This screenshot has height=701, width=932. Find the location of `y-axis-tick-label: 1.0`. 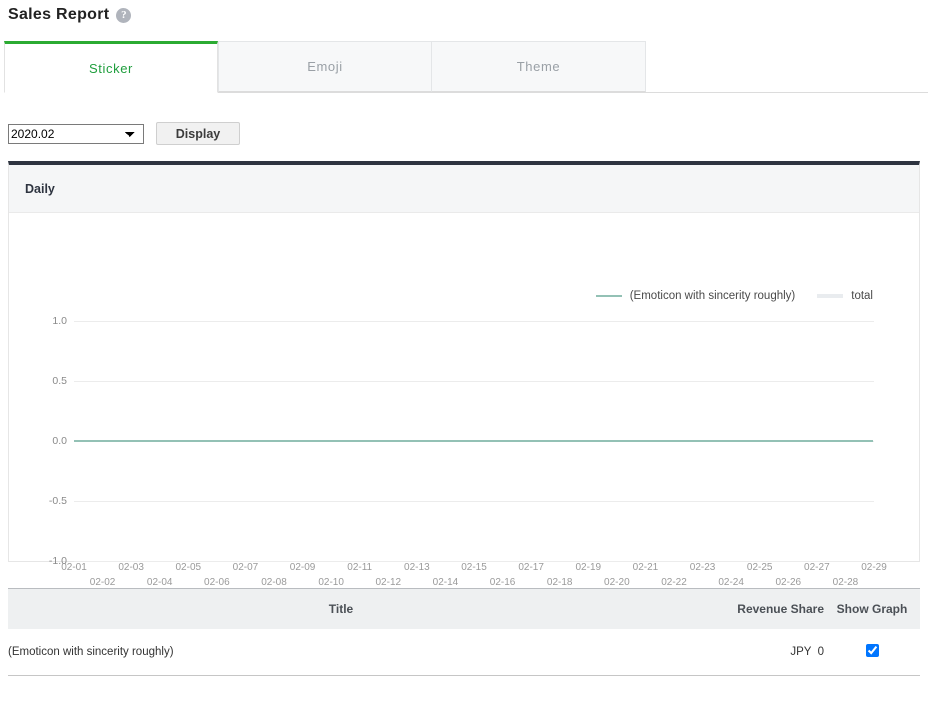

y-axis-tick-label: 1.0 is located at coordinates (59, 321).